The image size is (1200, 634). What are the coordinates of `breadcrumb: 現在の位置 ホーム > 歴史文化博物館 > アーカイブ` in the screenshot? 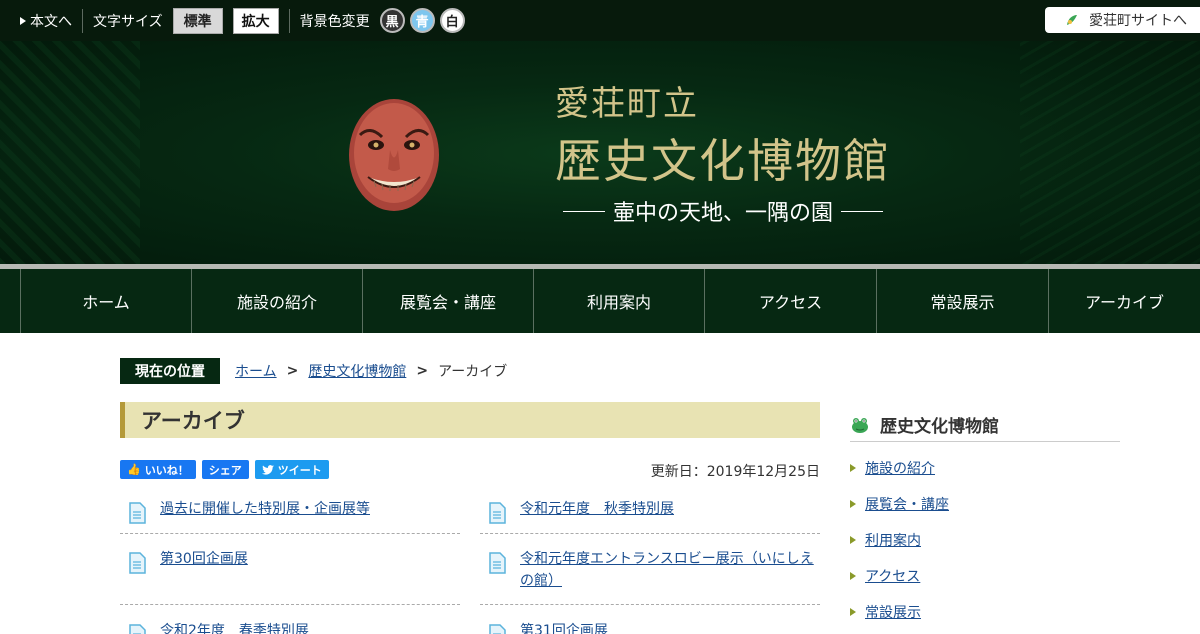 It's located at (313, 371).